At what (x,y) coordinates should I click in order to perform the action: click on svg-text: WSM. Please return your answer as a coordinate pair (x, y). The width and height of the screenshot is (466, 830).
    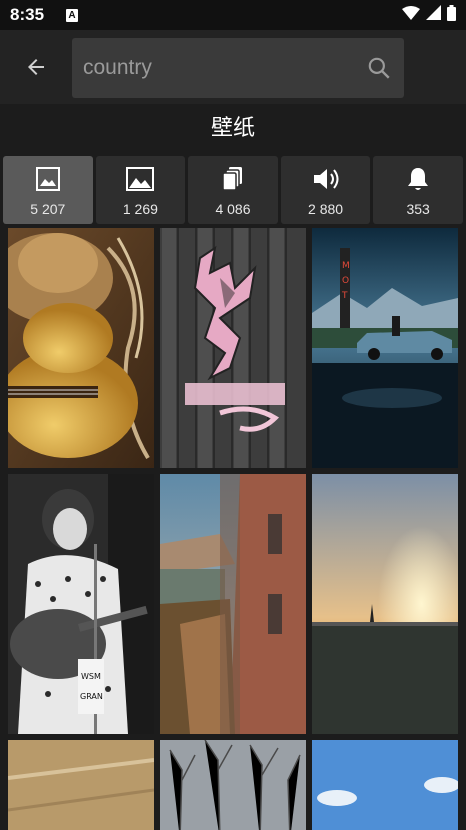
    Looking at the image, I should click on (91, 676).